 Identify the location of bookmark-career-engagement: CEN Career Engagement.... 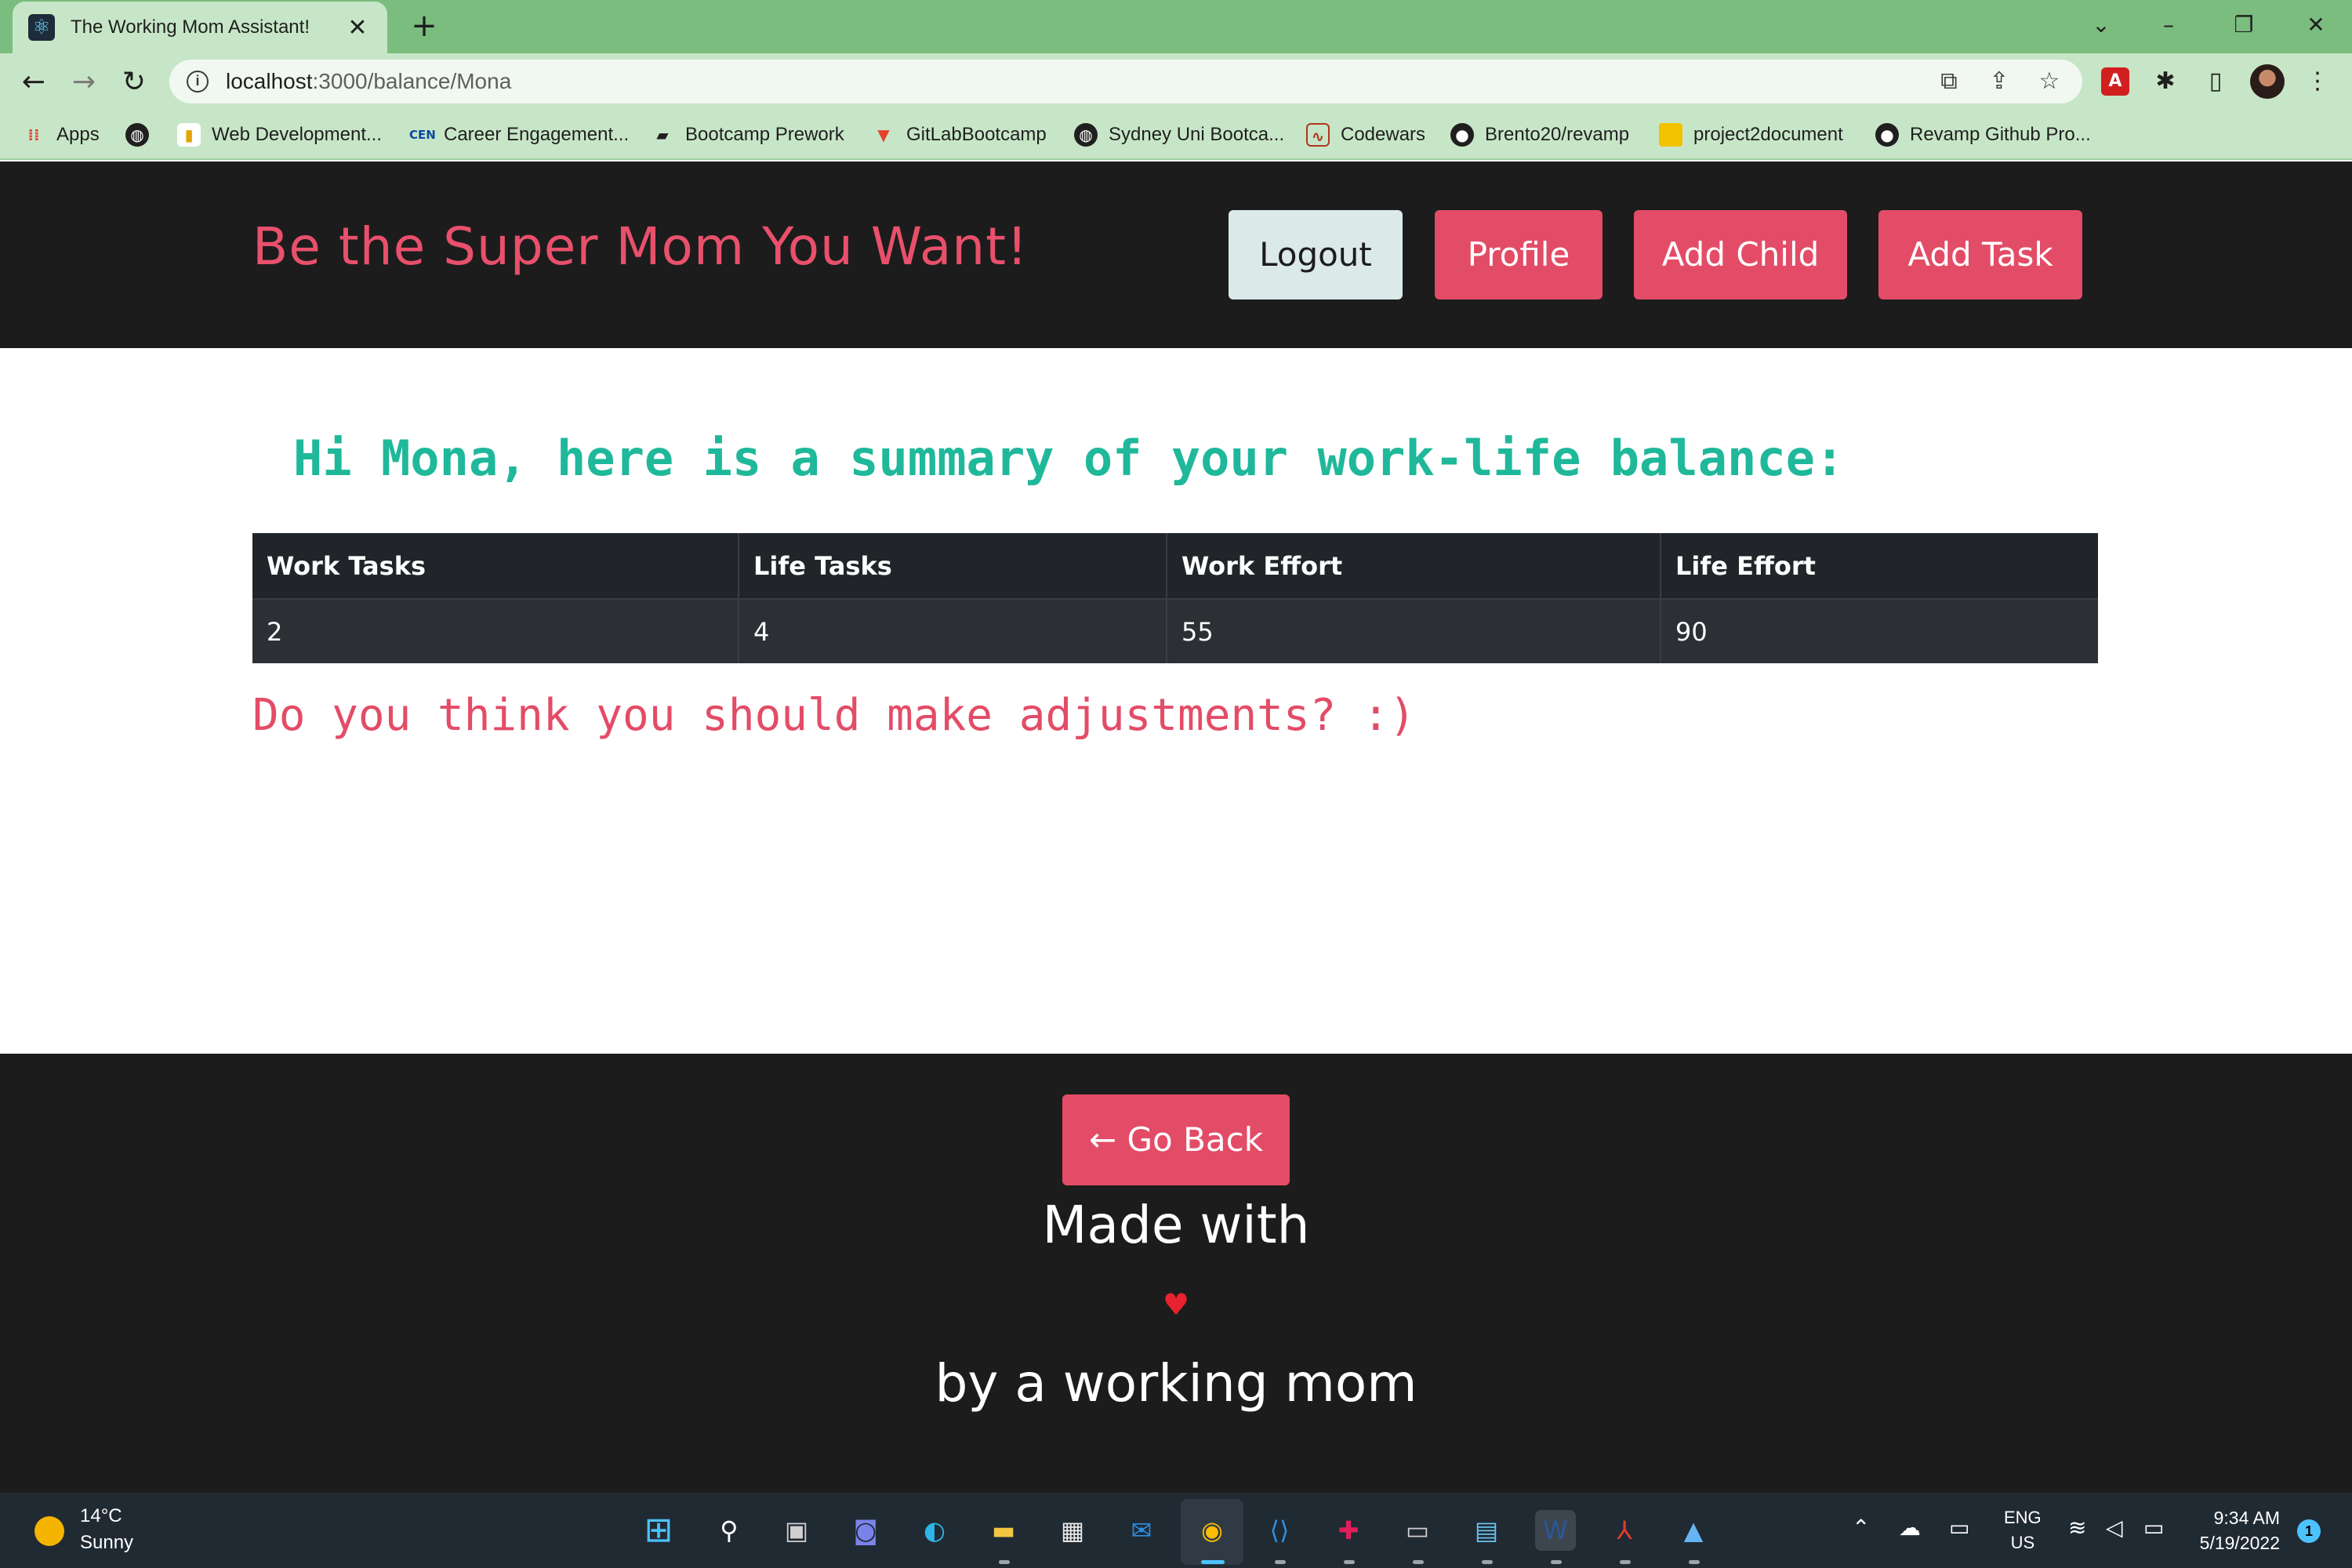
(519, 135).